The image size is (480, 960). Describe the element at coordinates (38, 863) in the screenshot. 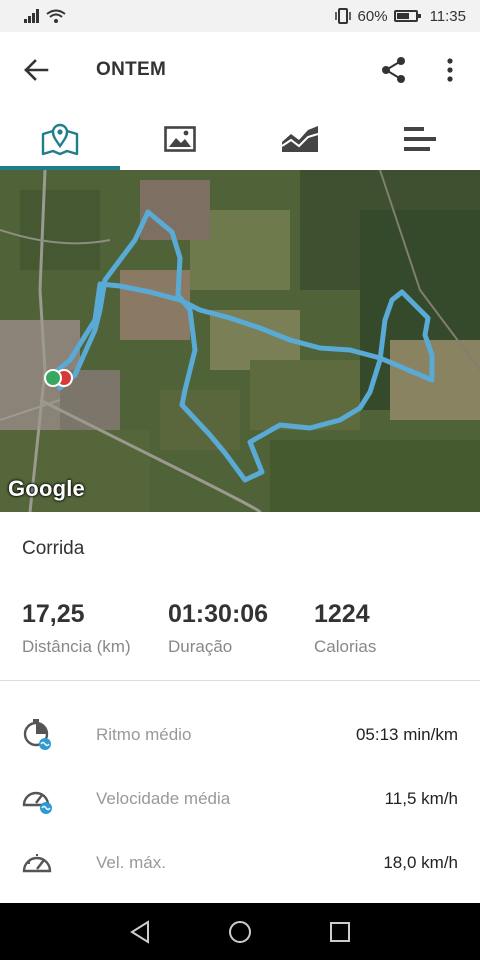

I see `max-speed-icon` at that location.